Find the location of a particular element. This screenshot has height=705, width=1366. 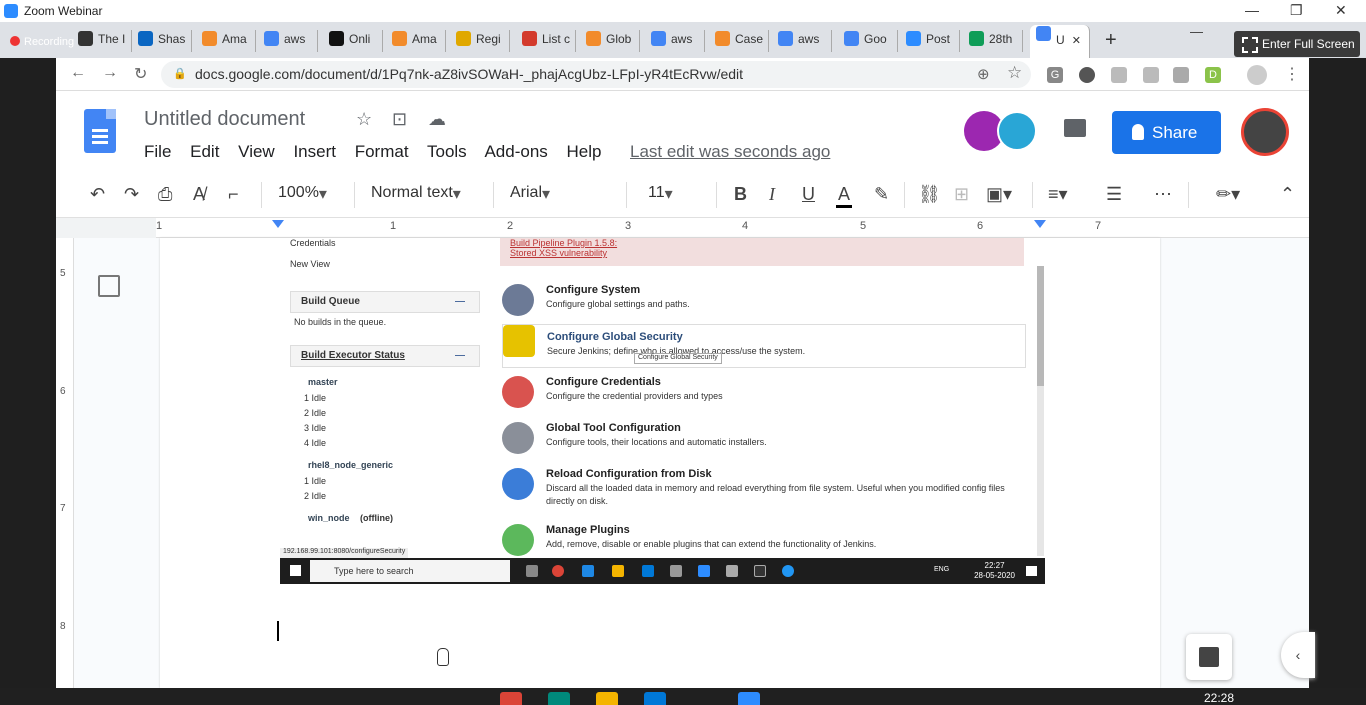

insert-image-icon: ▣▾ is located at coordinates (999, 194).